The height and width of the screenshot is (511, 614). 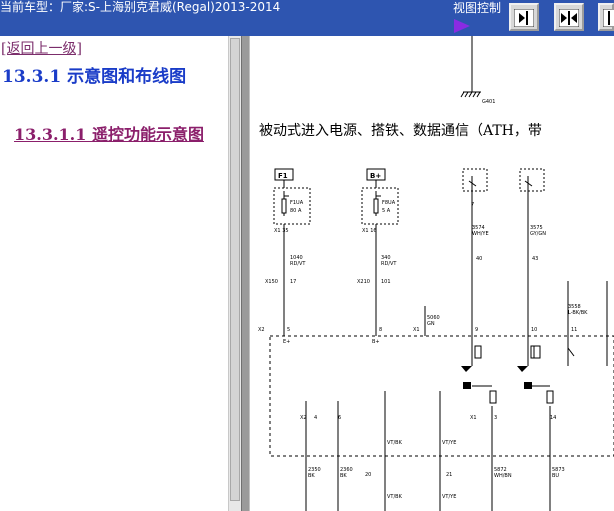 I want to click on conn-21-label: 21, so click(x=449, y=475).